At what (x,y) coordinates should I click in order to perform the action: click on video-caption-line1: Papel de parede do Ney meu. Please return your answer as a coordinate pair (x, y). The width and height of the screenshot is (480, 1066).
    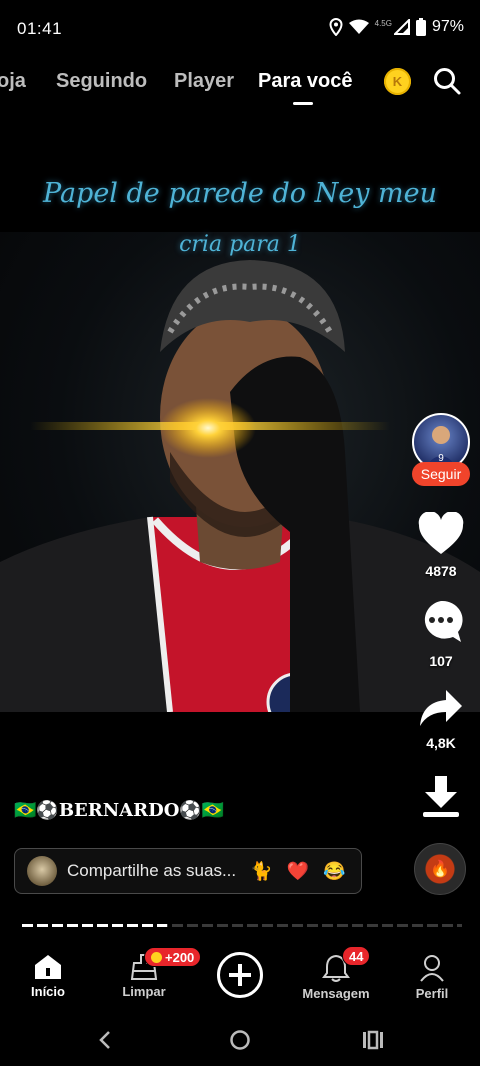
    Looking at the image, I should click on (240, 193).